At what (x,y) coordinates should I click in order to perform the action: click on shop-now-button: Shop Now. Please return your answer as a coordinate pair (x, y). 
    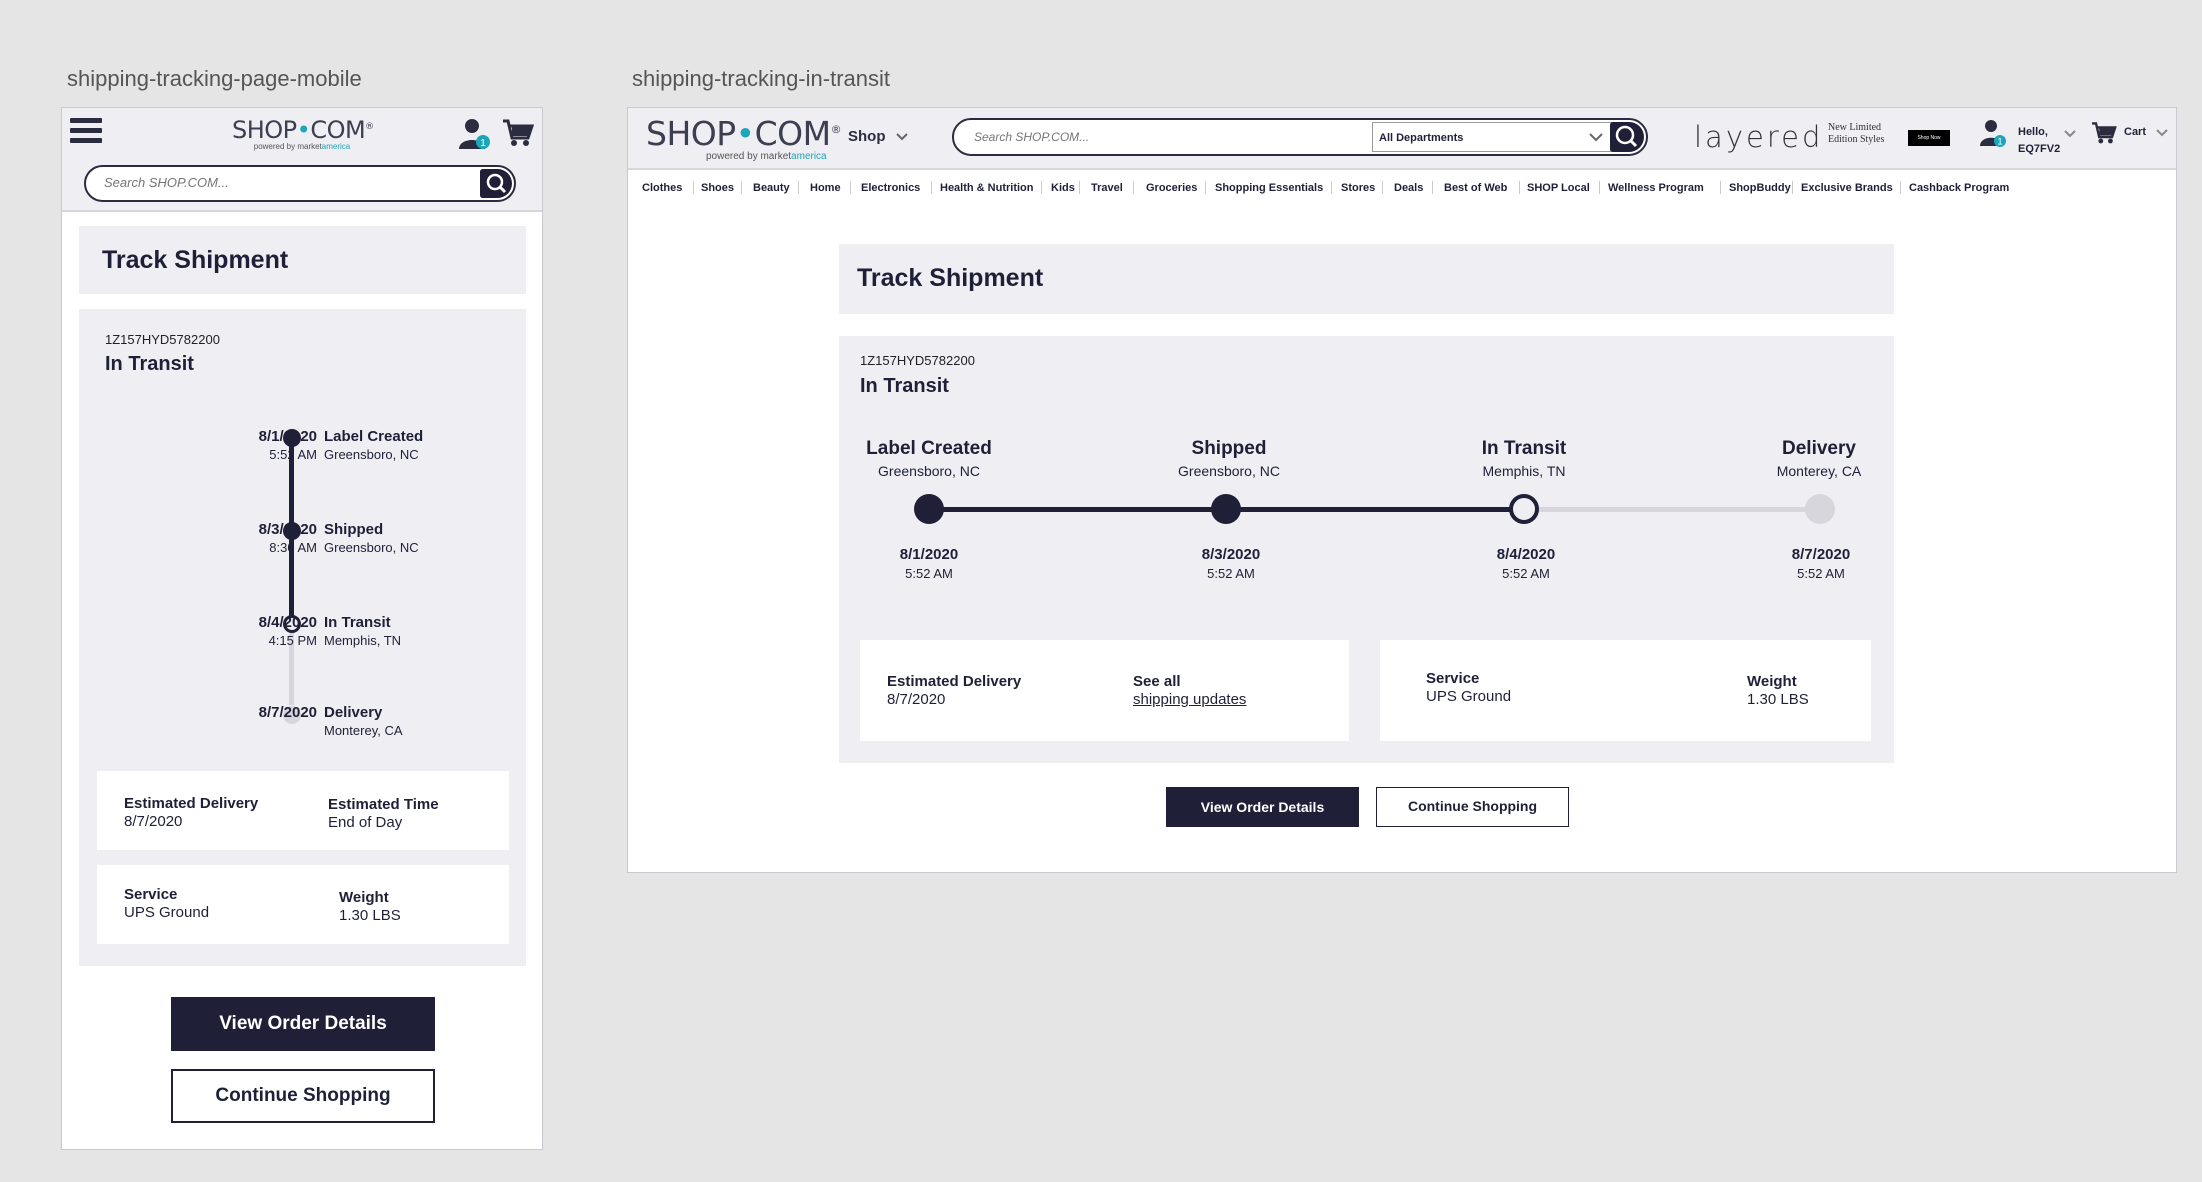
    Looking at the image, I should click on (1929, 138).